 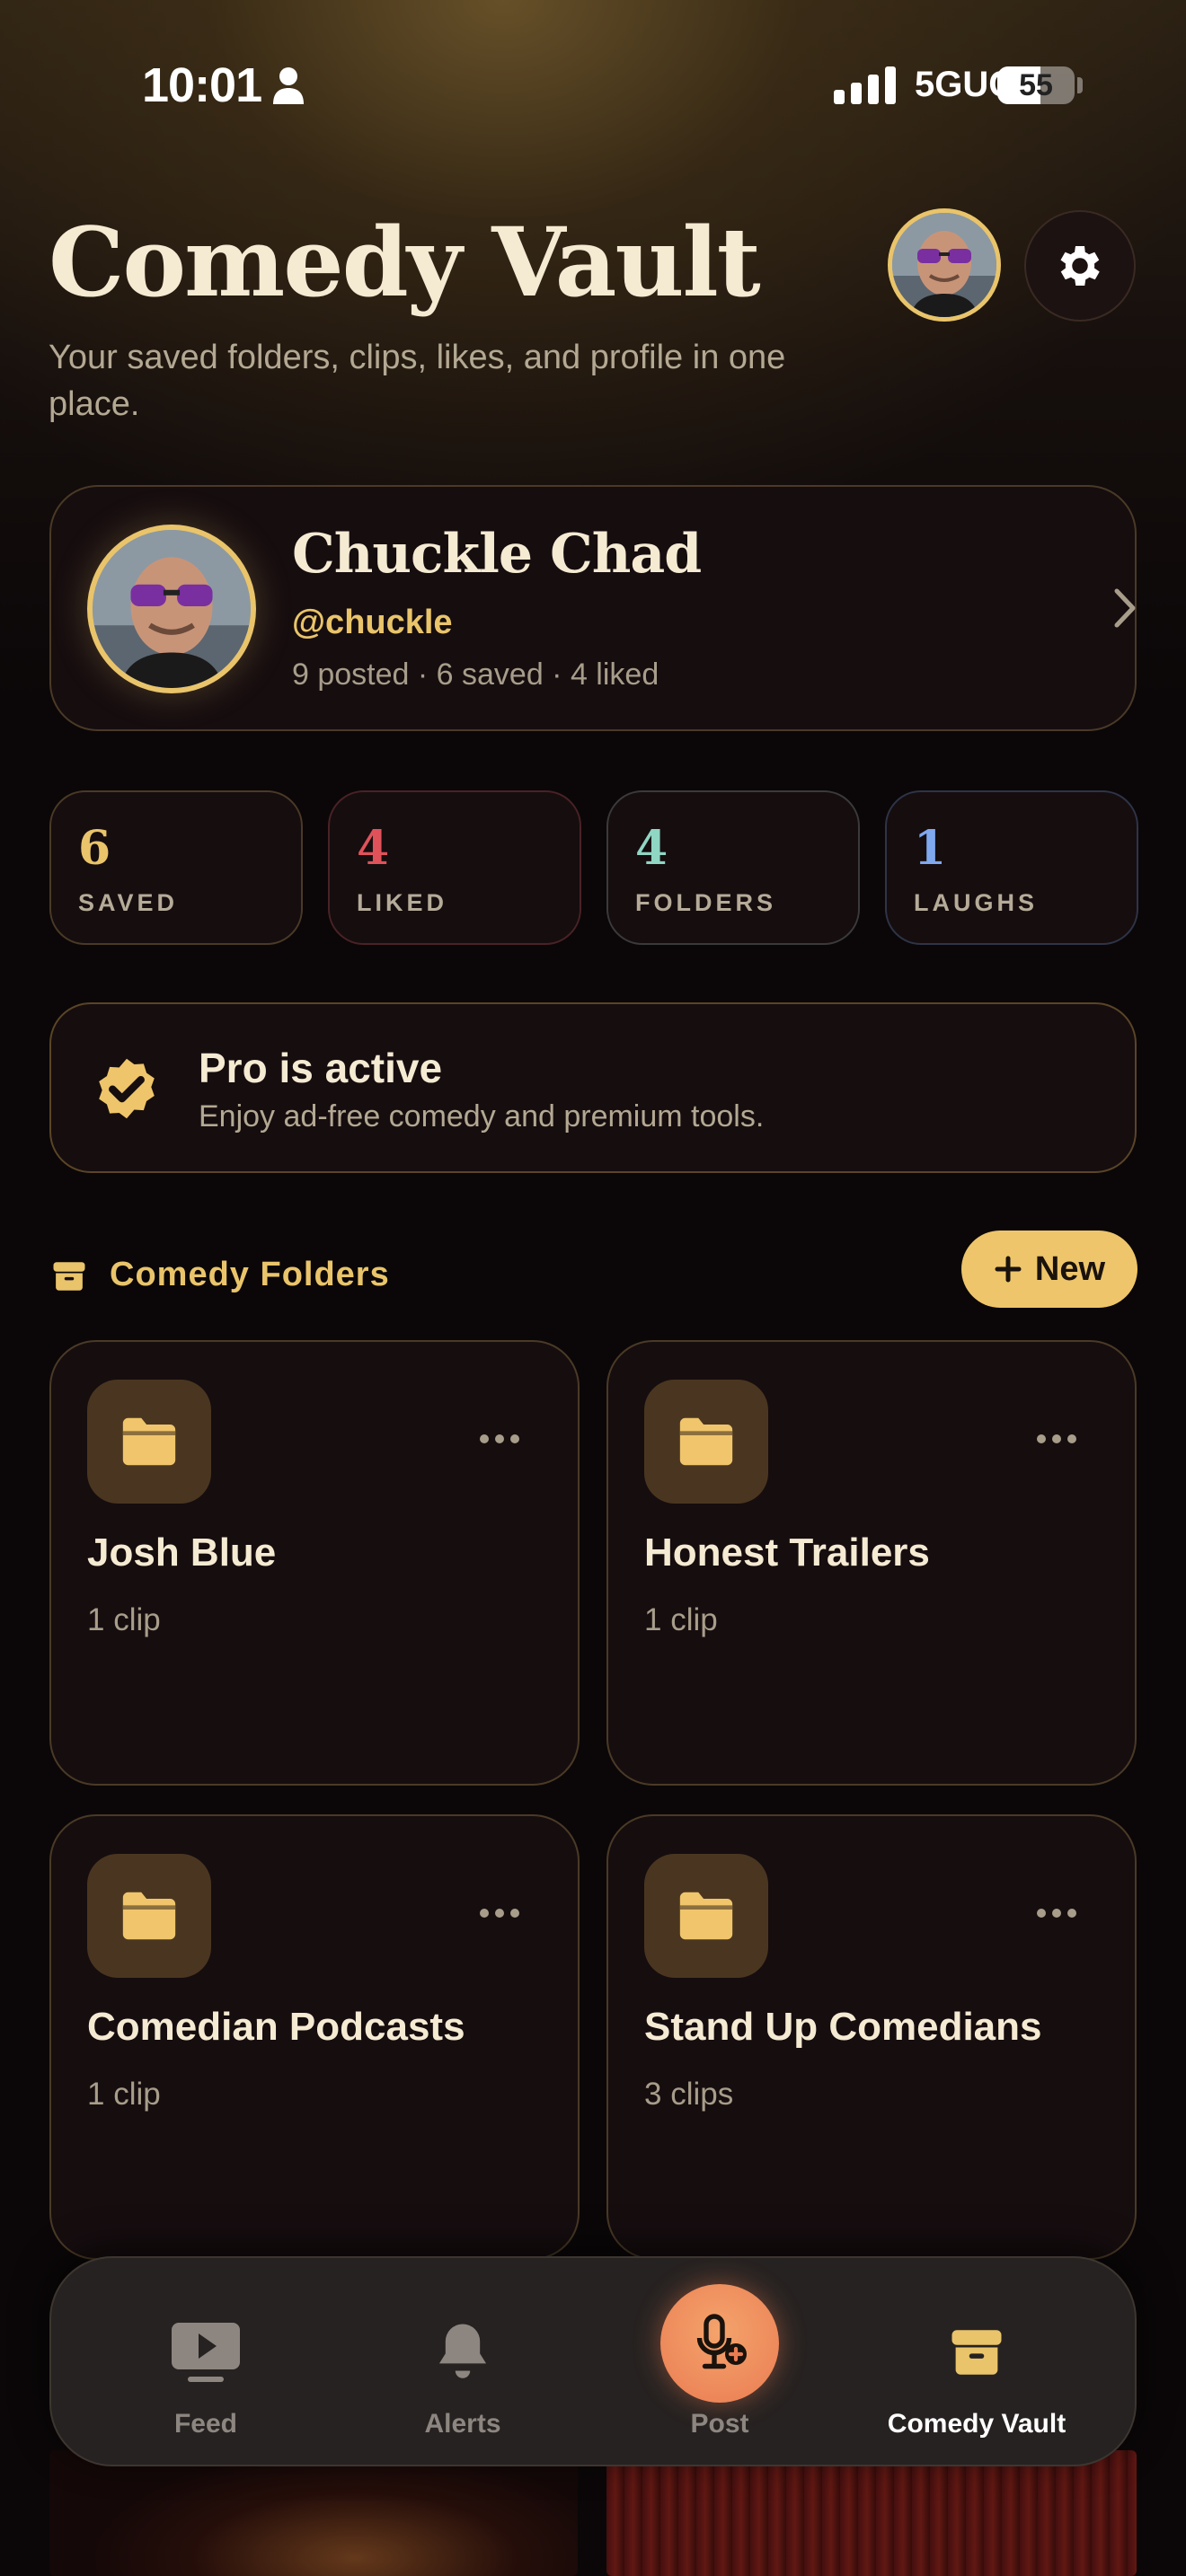 What do you see at coordinates (321, 1068) in the screenshot?
I see `pro-title: Pro is active` at bounding box center [321, 1068].